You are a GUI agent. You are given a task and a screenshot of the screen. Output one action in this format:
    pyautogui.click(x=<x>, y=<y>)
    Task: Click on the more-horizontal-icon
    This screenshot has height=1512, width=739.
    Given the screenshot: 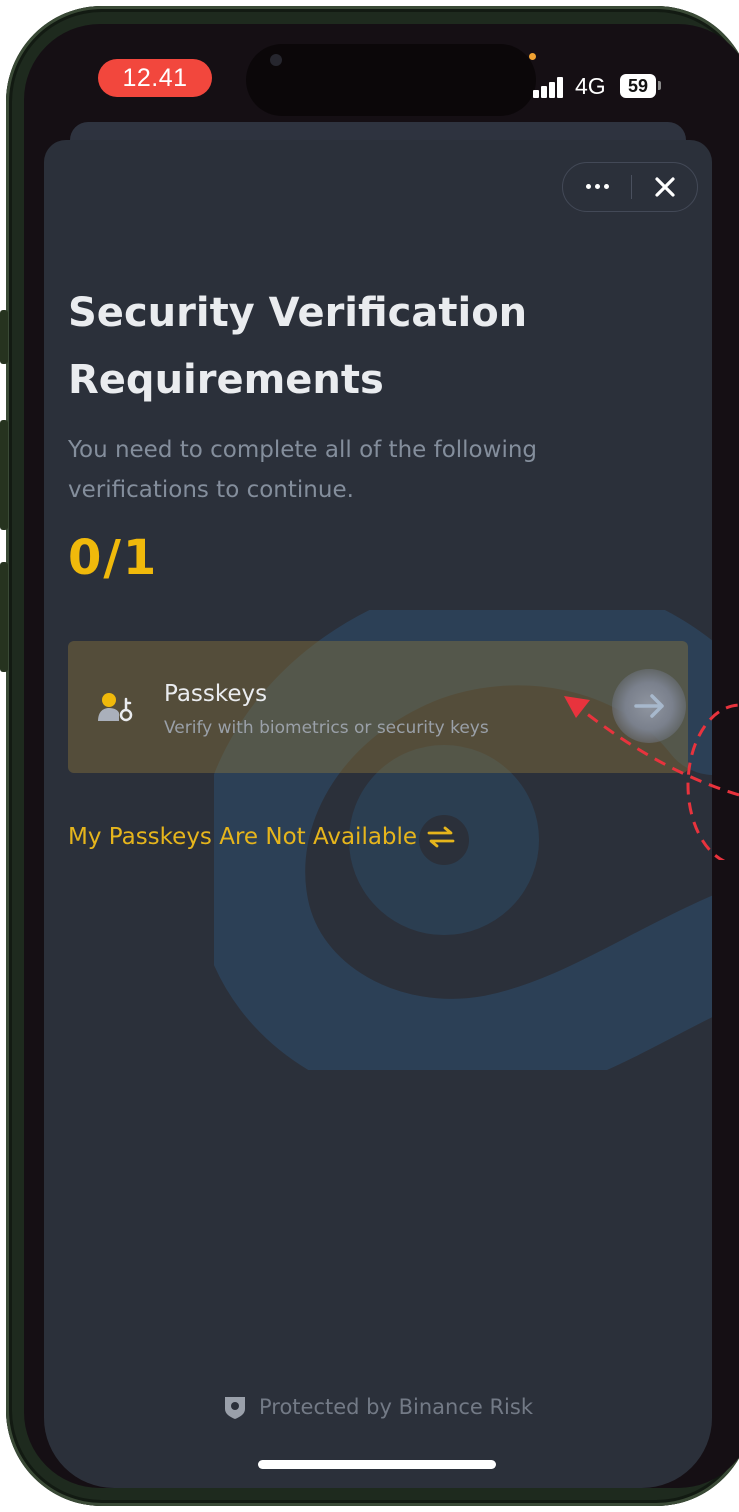 What is the action you would take?
    pyautogui.click(x=588, y=186)
    